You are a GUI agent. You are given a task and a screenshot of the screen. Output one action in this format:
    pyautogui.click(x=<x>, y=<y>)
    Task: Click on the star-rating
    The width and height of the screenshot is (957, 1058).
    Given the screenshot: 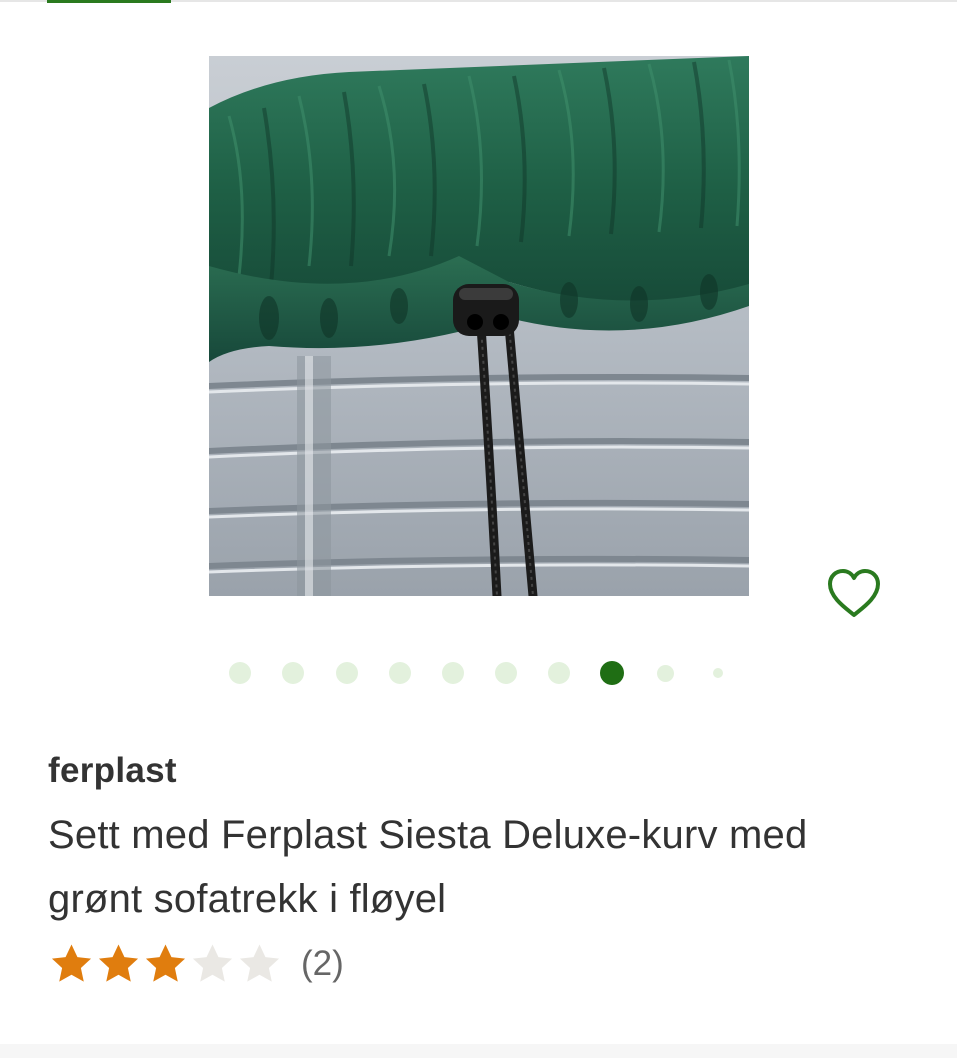 What is the action you would take?
    pyautogui.click(x=165, y=964)
    